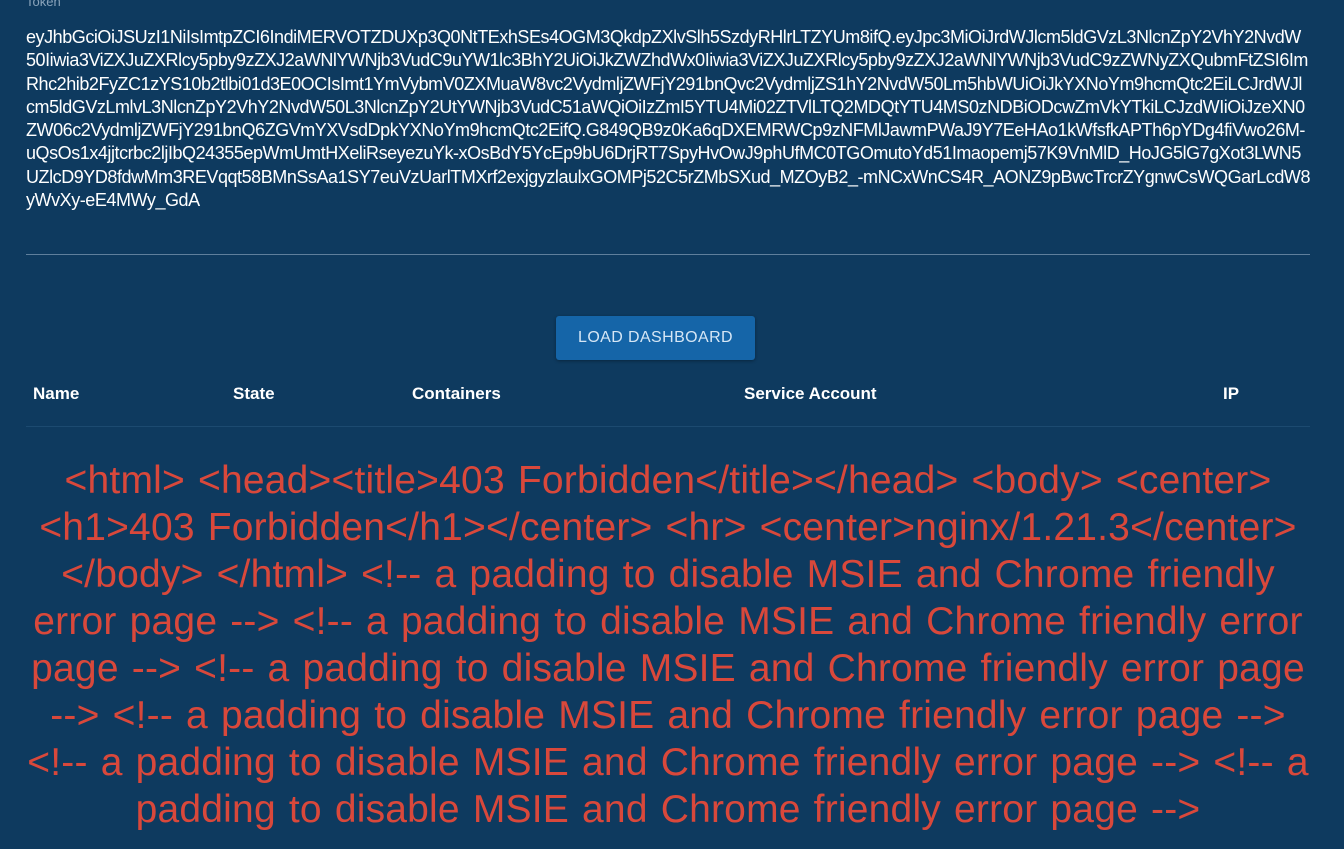 This screenshot has width=1344, height=849. I want to click on pods-table-header: Name State Containers Service Account IP, so click(668, 399).